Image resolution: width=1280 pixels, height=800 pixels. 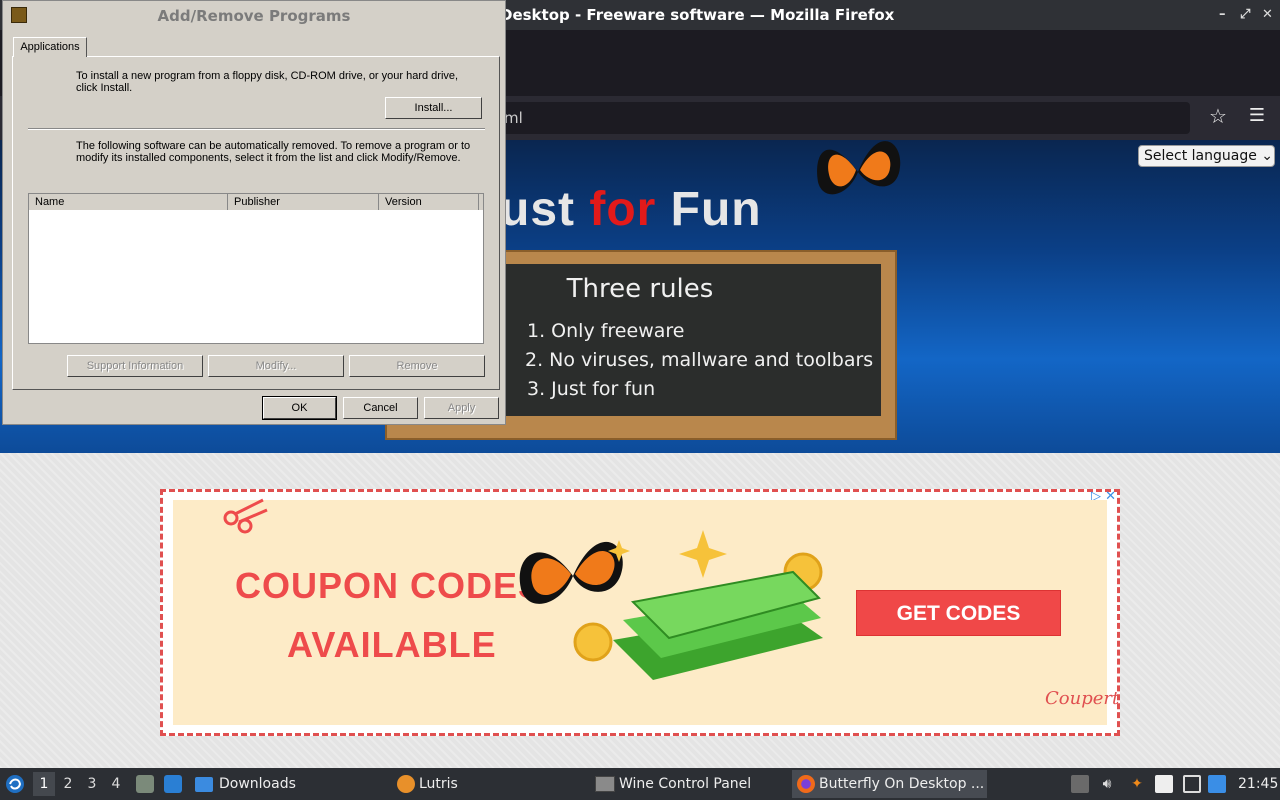 I want to click on task-wine-control-panel: Wine Control Panel, so click(x=690, y=784).